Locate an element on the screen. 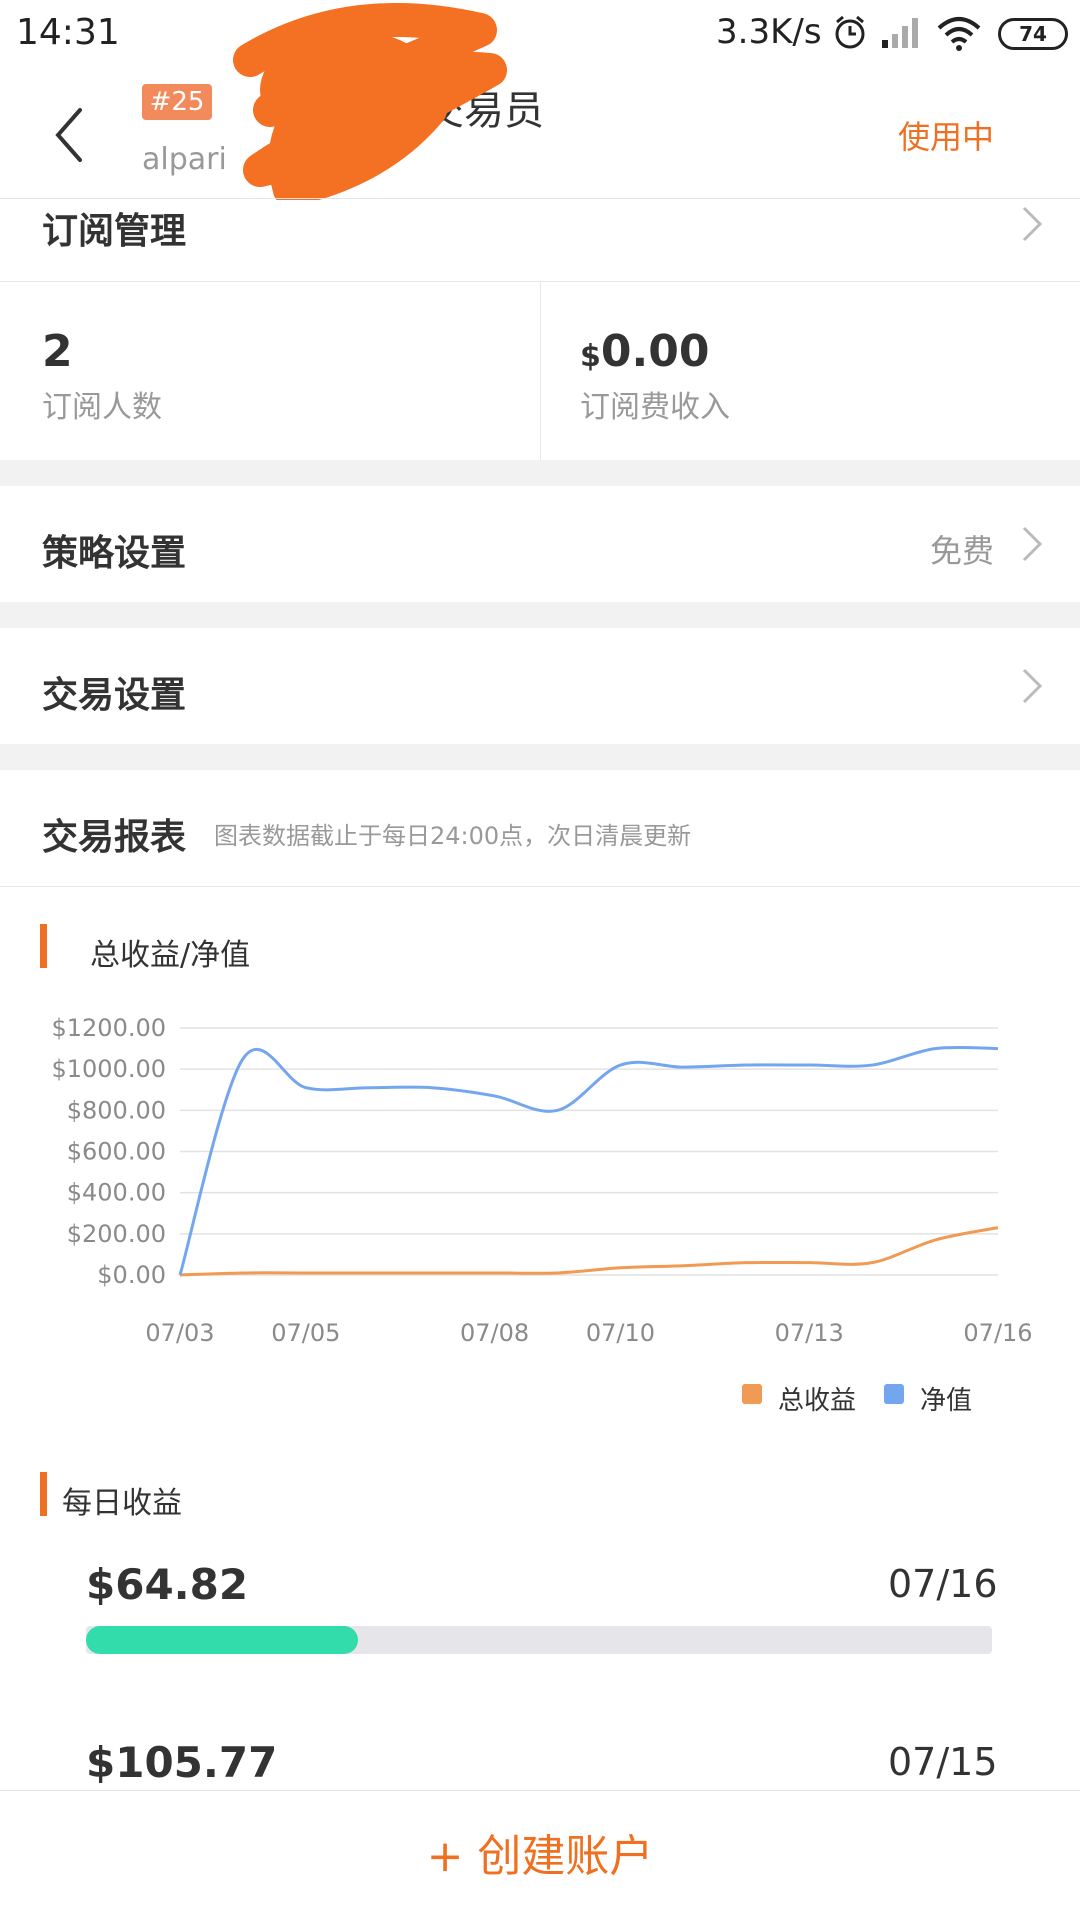 Image resolution: width=1080 pixels, height=1921 pixels. y-tick-label: $400.00 is located at coordinates (116, 1193).